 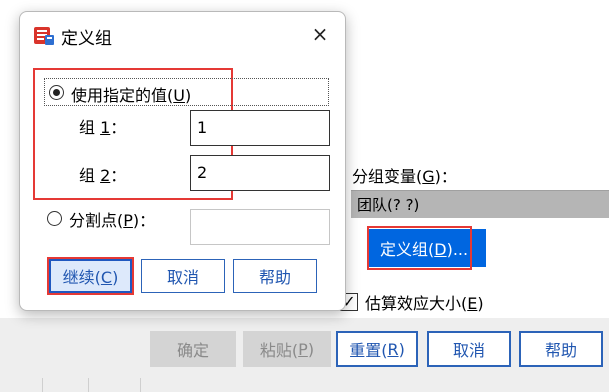 I want to click on paste-button: 粘贴(P), so click(x=287, y=349).